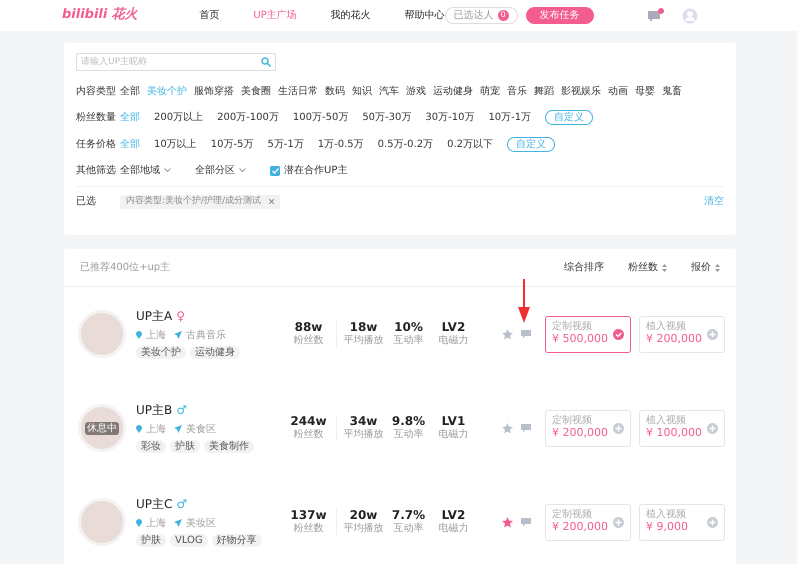 Image resolution: width=797 pixels, height=564 pixels. Describe the element at coordinates (316, 170) in the screenshot. I see `checkbox-label: 潜在合作UP主` at that location.